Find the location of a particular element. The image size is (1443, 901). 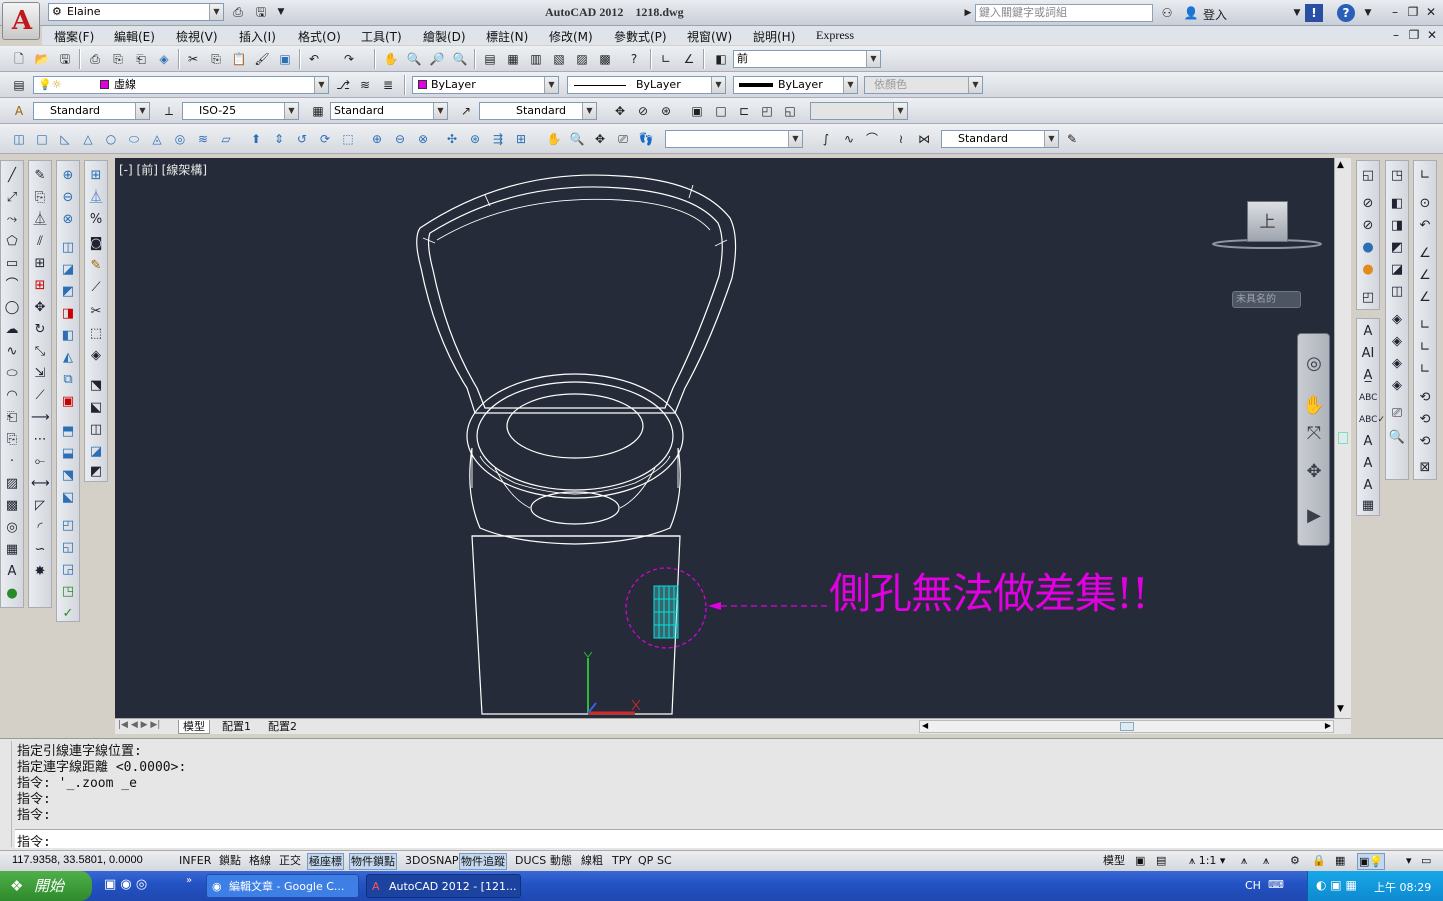

ucs-origin-icon: ∟ is located at coordinates (1425, 326).